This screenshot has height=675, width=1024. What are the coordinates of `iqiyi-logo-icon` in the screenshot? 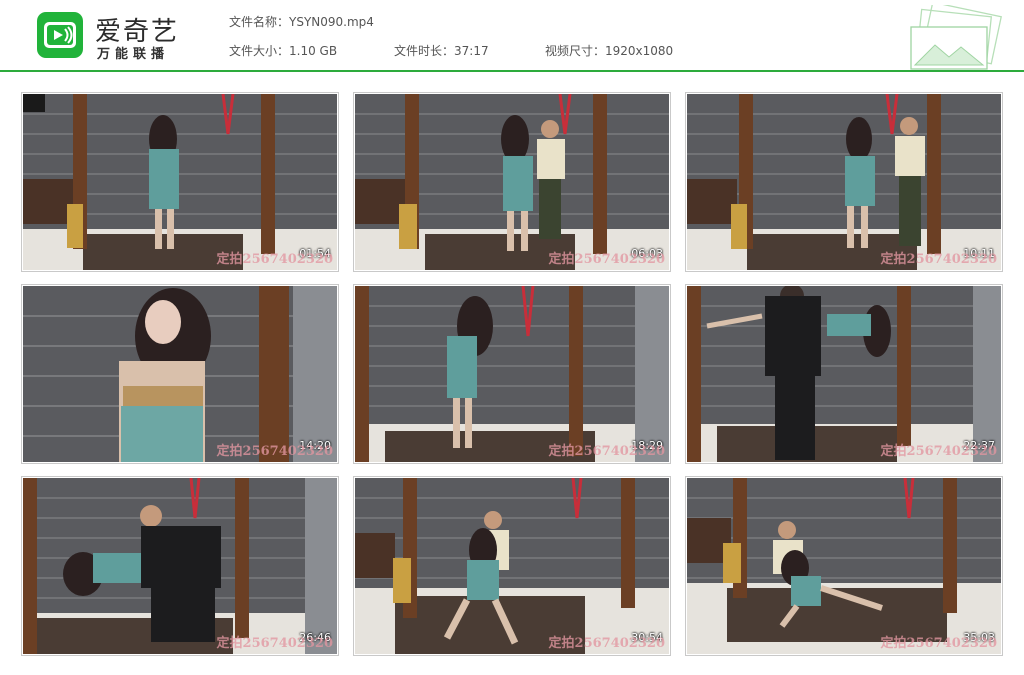 It's located at (60, 35).